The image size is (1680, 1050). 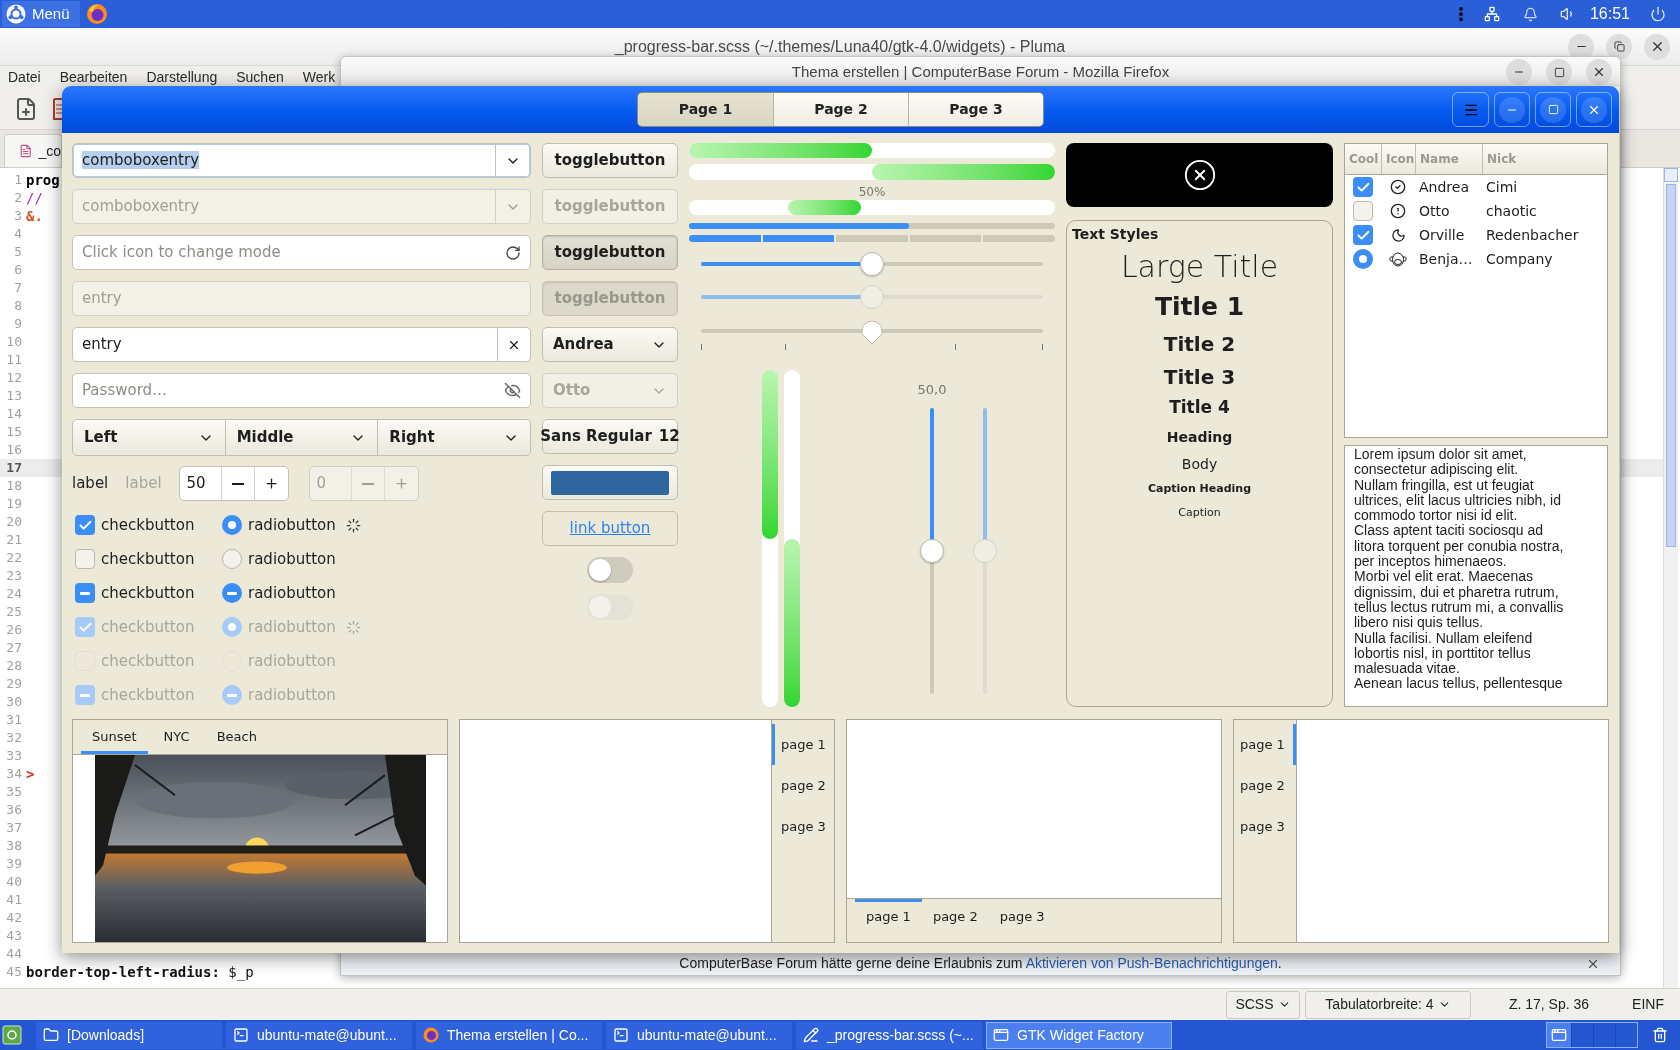 I want to click on browser-launcher-icon, so click(x=96, y=14).